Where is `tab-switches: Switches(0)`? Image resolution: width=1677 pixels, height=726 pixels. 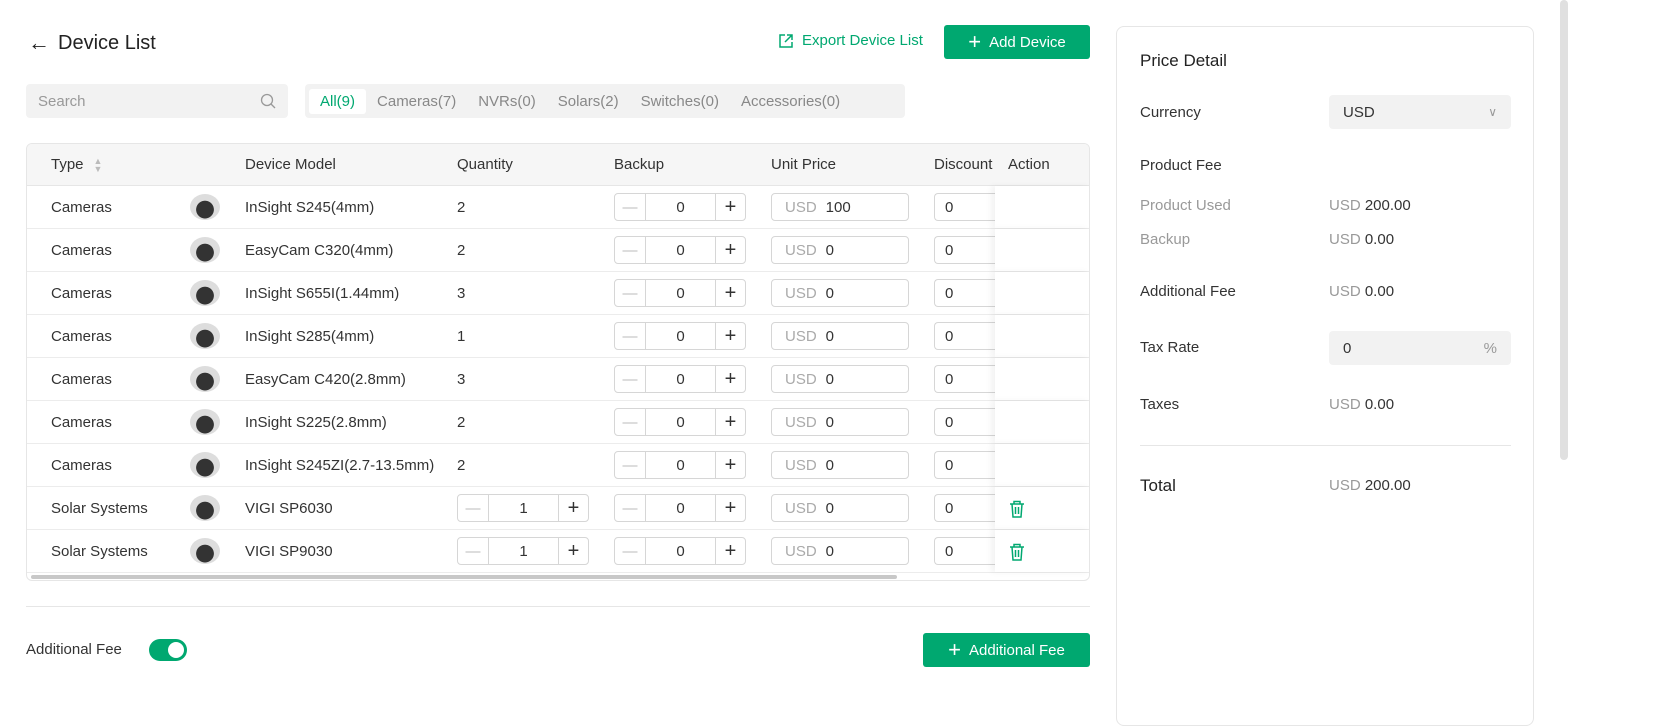
tab-switches: Switches(0) is located at coordinates (680, 101).